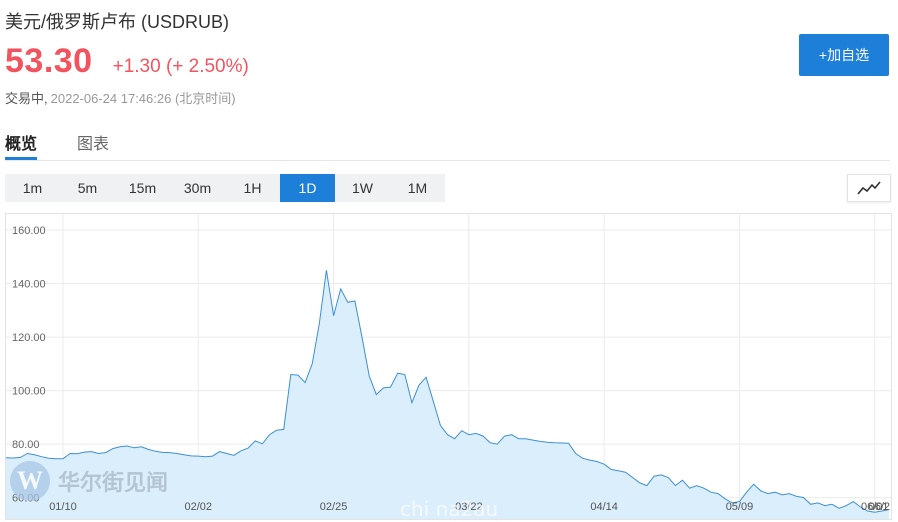 The image size is (898, 522). I want to click on period-30m: 30m, so click(197, 188).